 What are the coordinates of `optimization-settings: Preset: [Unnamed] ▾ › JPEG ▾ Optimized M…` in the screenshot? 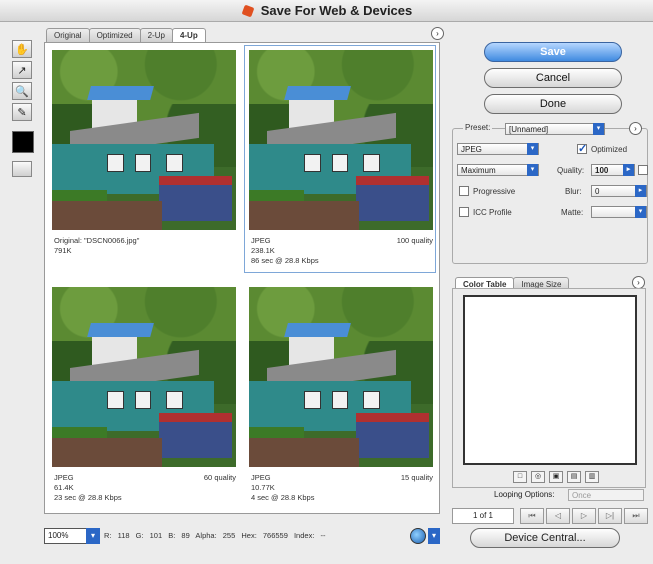 It's located at (550, 193).